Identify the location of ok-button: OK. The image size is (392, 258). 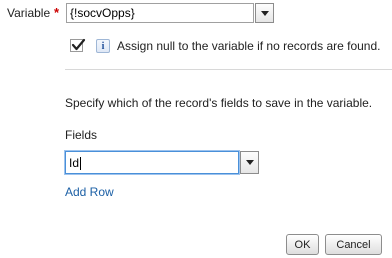
(302, 244).